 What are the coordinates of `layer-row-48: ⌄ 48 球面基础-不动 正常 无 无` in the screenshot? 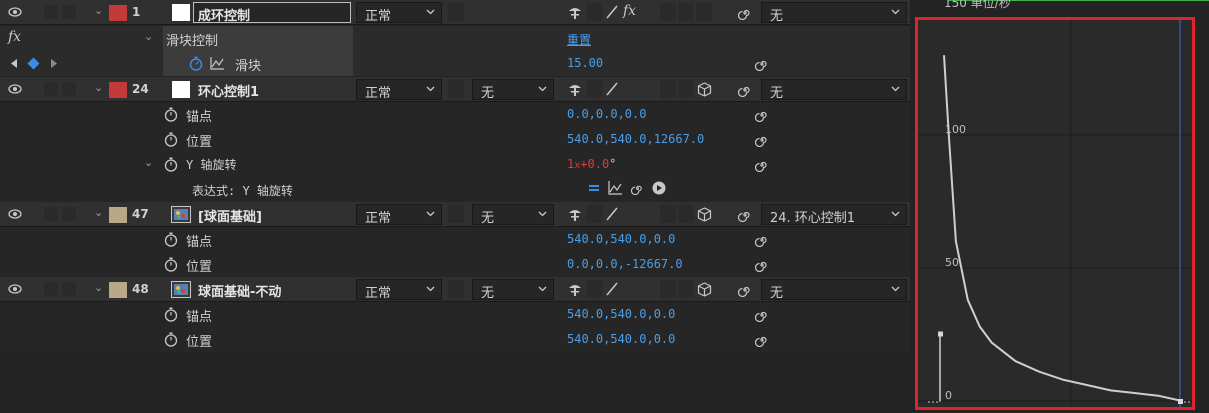 It's located at (455, 289).